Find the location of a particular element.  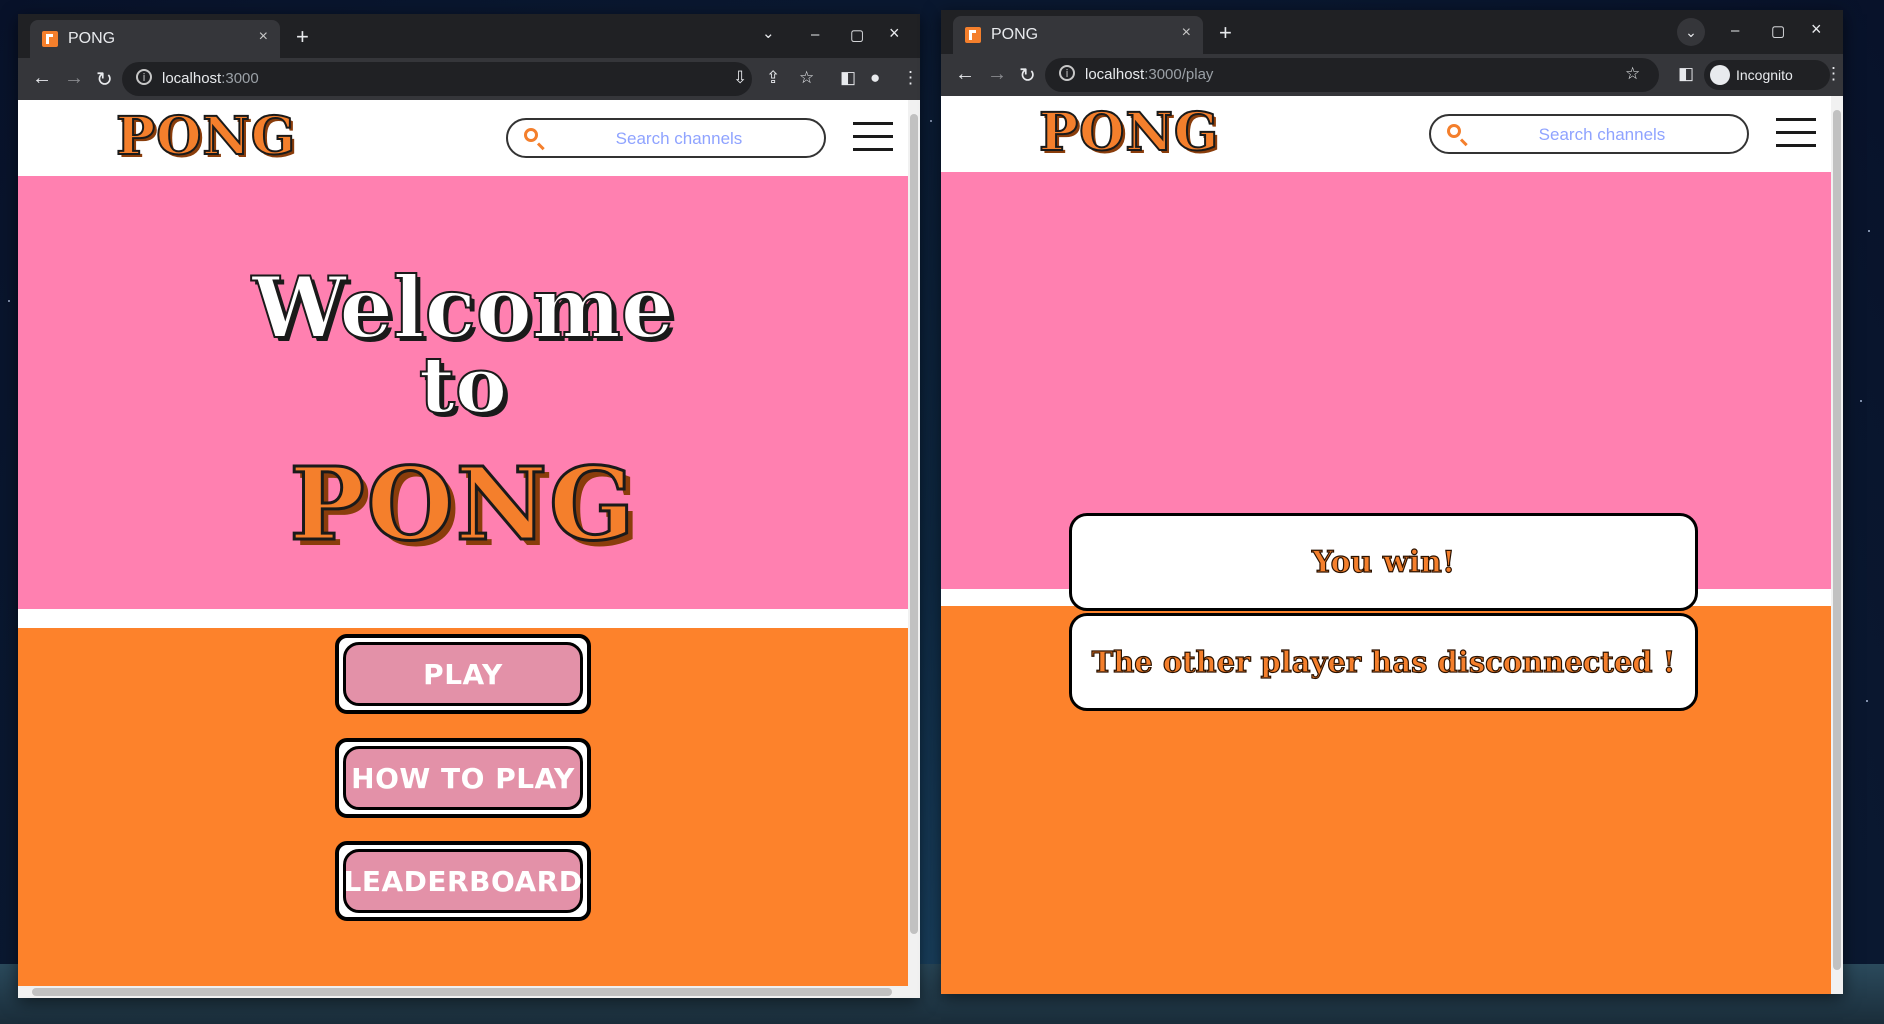

url-text: localhost:3000/play is located at coordinates (1149, 74).